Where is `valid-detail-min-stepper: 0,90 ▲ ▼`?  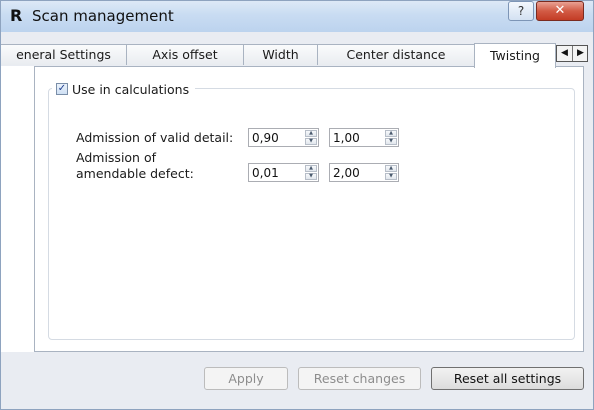 valid-detail-min-stepper: 0,90 ▲ ▼ is located at coordinates (283, 137).